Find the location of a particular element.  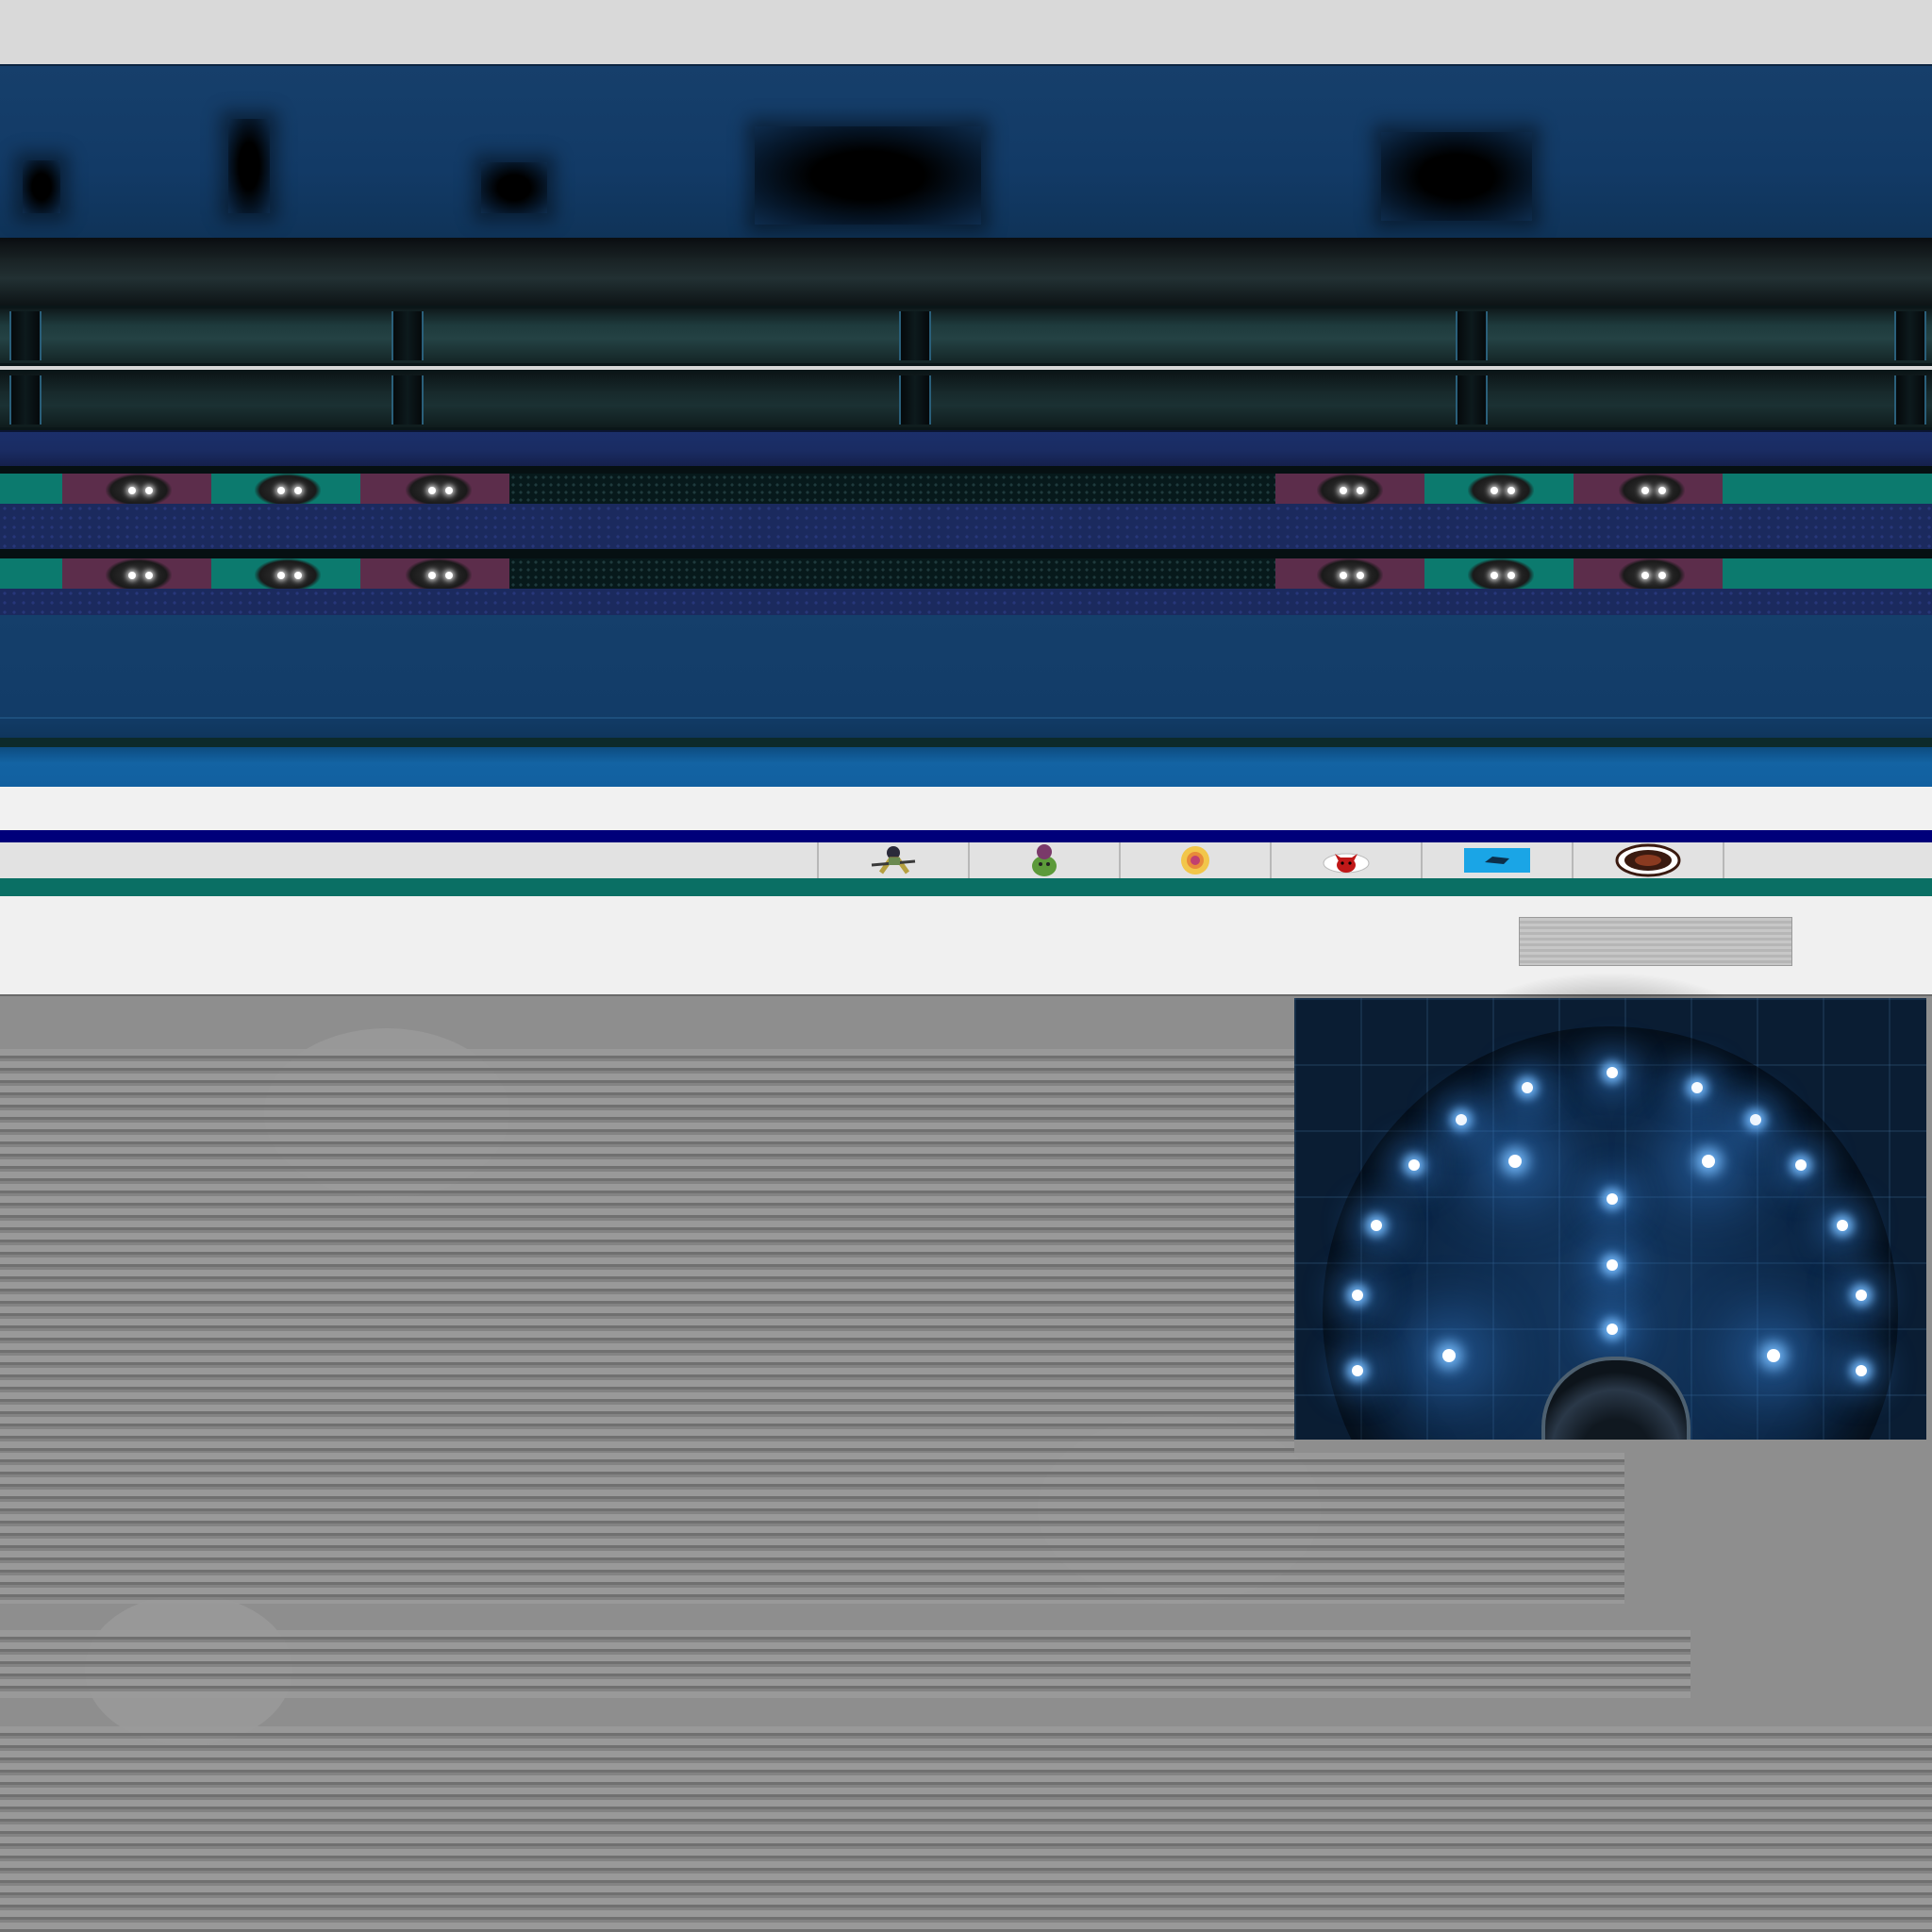

round-badge-icon is located at coordinates (1648, 860).